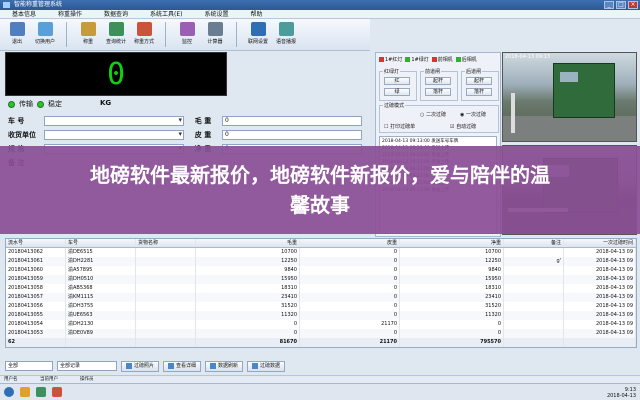 The width and height of the screenshot is (640, 400). Describe the element at coordinates (88, 34) in the screenshot. I see `weigh-button: 称重` at that location.